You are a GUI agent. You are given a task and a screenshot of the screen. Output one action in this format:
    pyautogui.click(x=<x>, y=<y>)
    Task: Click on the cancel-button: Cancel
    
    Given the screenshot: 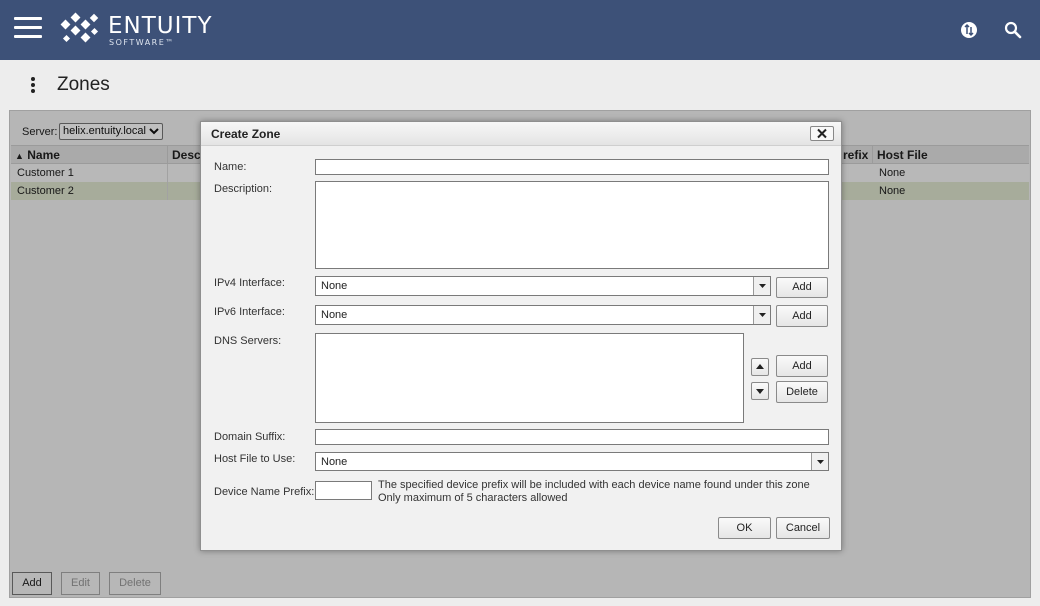 What is the action you would take?
    pyautogui.click(x=803, y=528)
    